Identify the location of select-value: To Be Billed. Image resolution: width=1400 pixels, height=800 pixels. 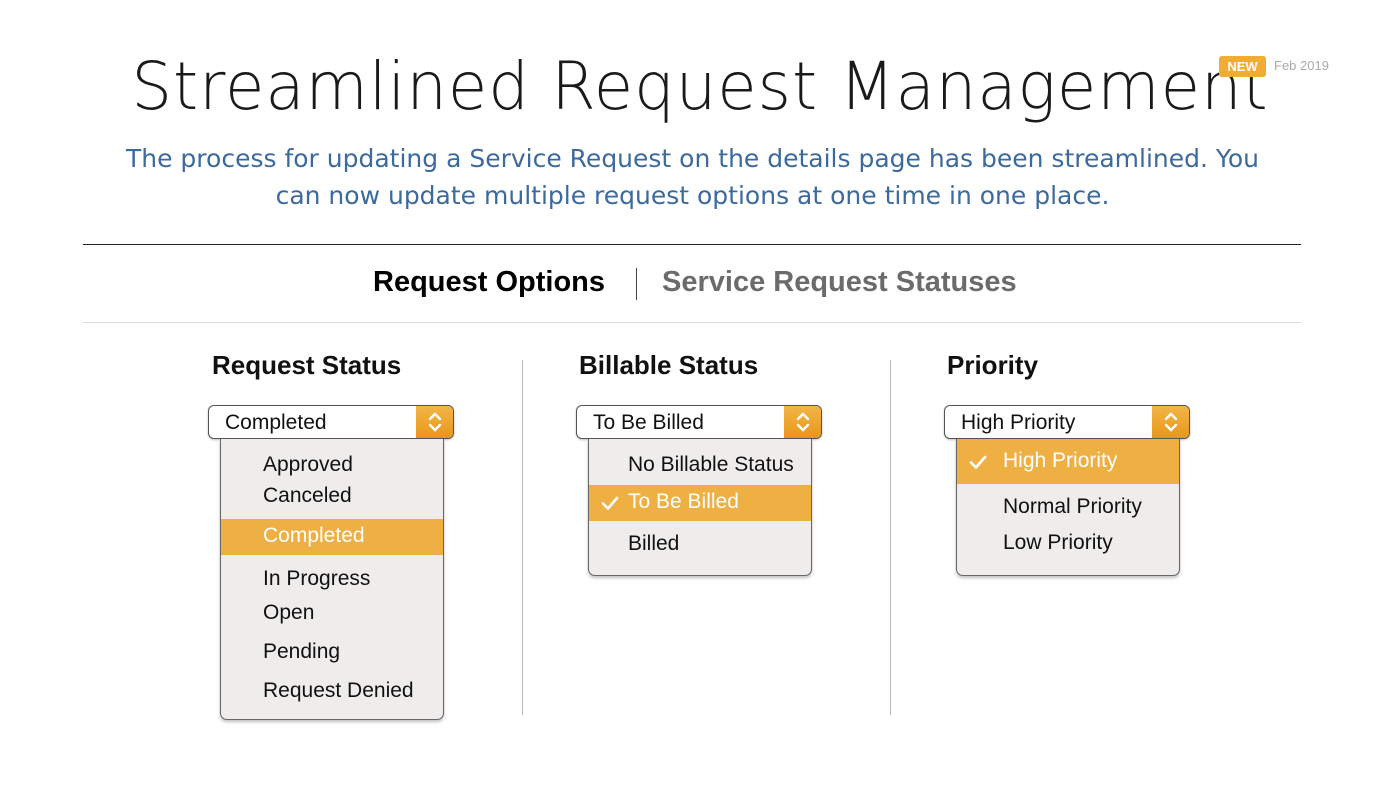
(648, 422).